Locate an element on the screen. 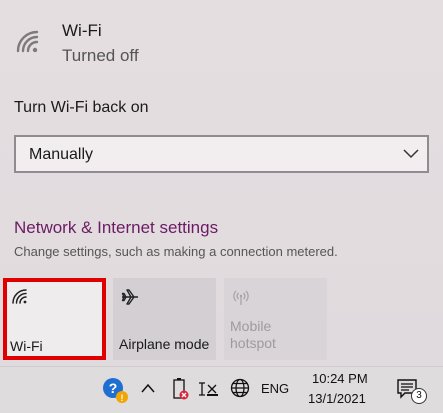 The image size is (443, 413). airplane-icon is located at coordinates (129, 297).